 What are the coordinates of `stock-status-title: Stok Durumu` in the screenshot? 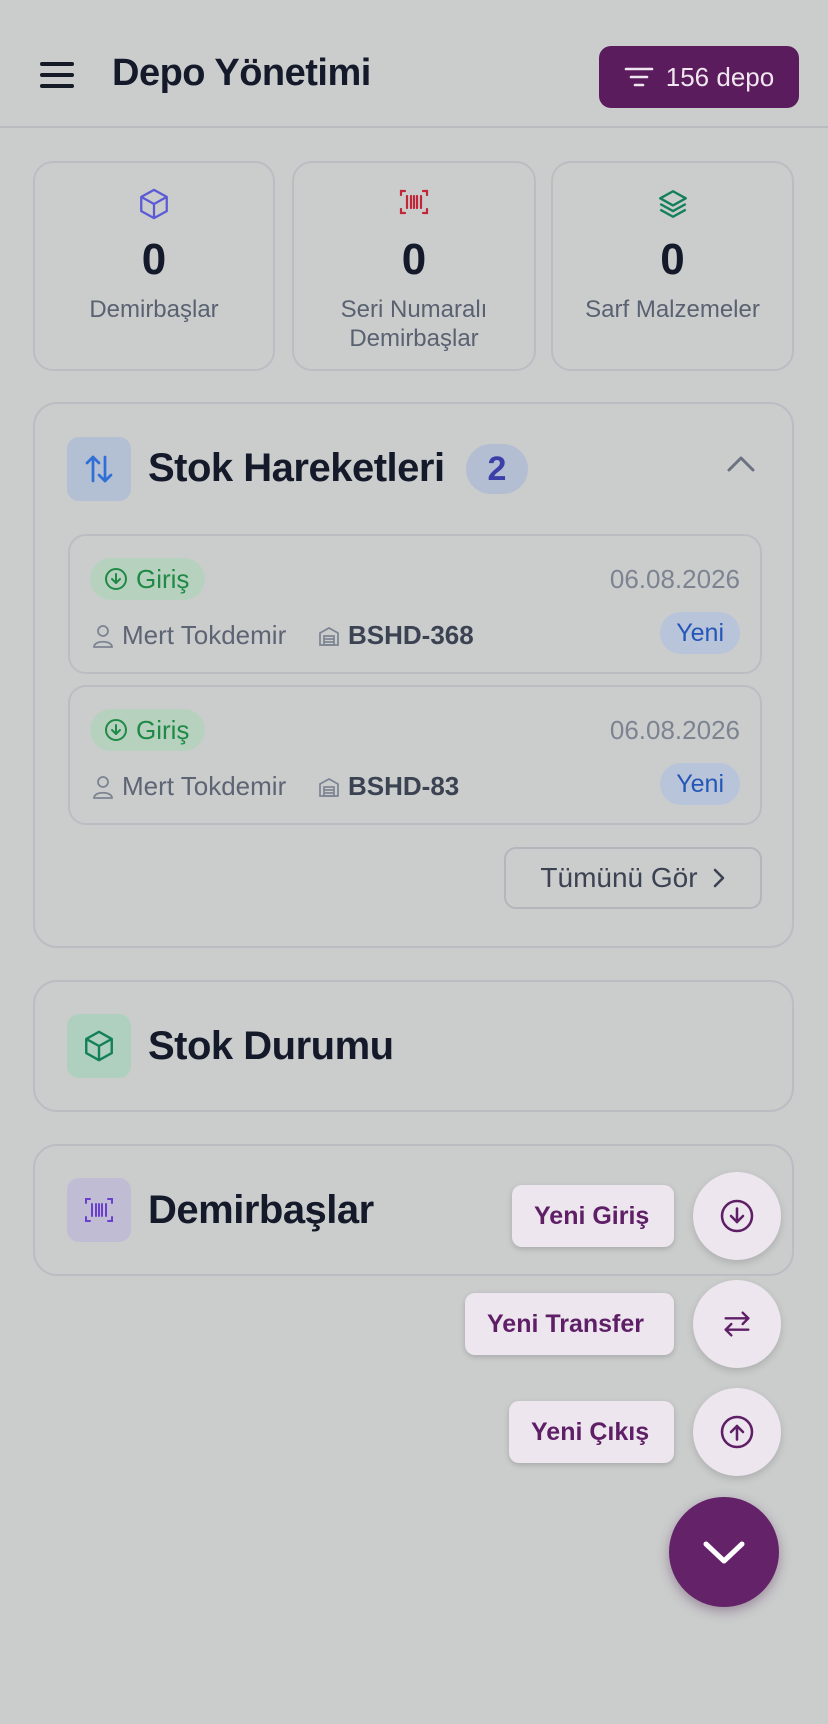 It's located at (271, 1046).